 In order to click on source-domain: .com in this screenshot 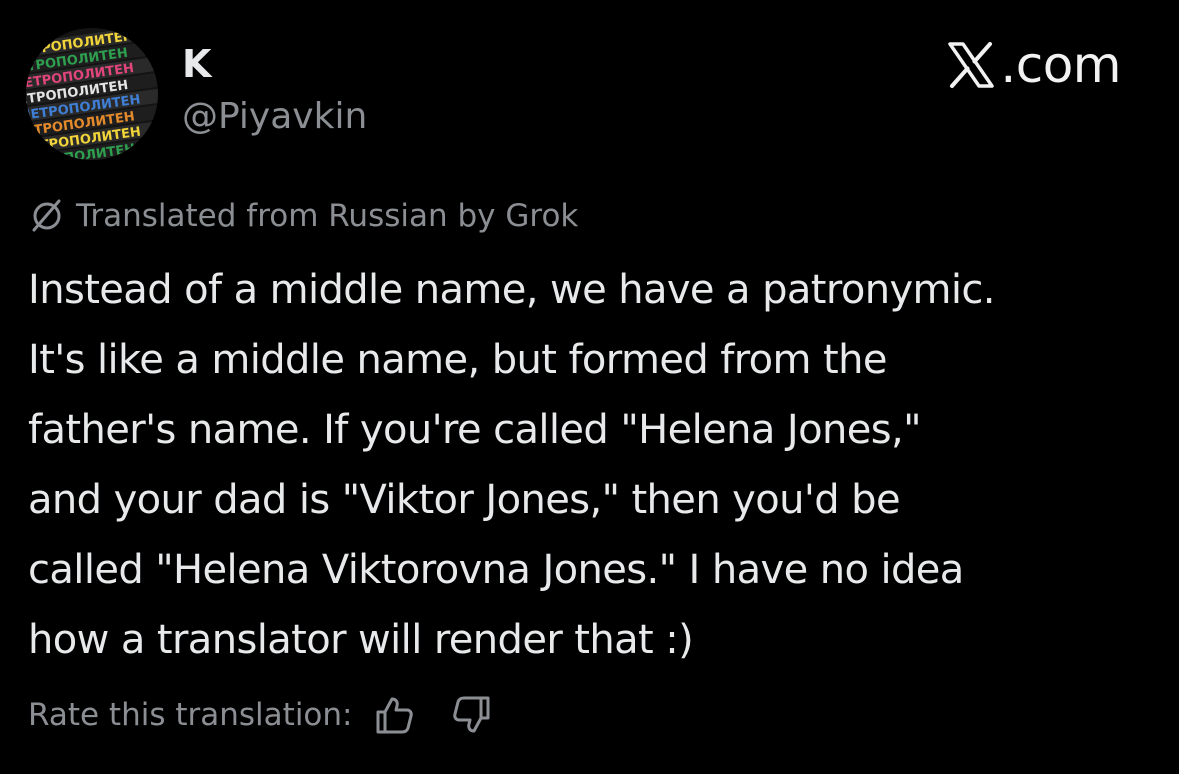, I will do `click(1060, 65)`.